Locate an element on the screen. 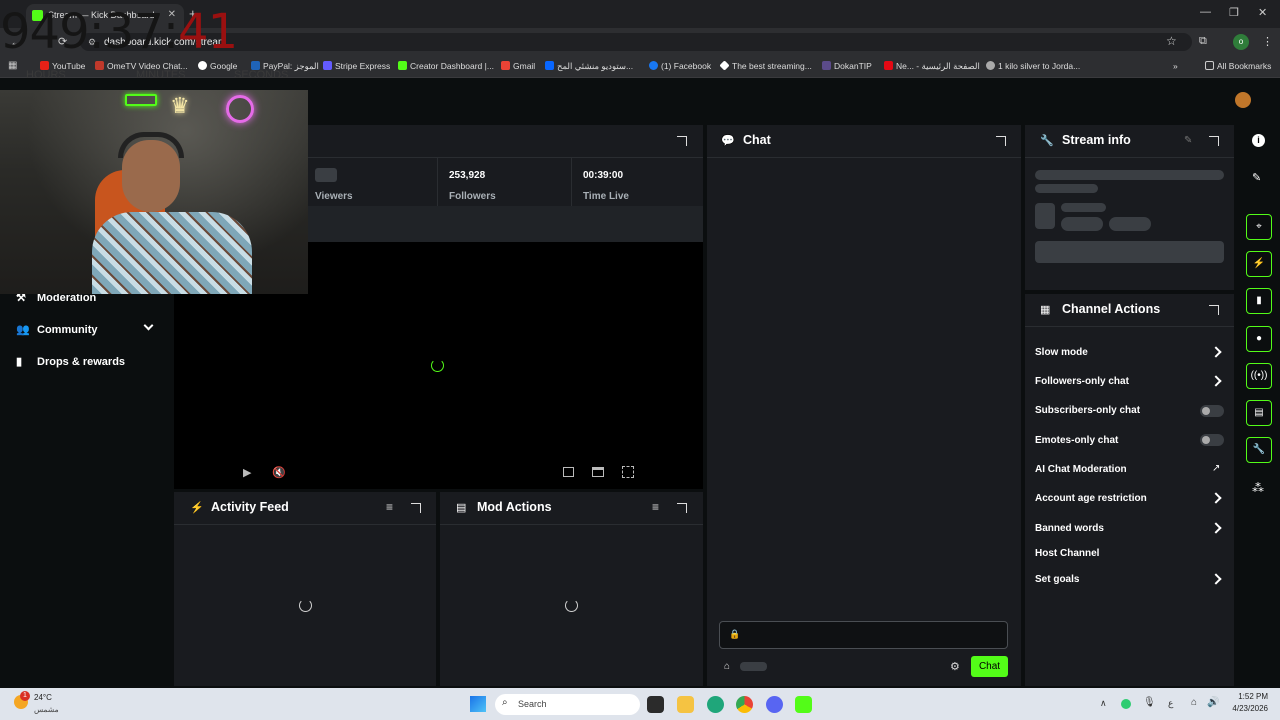  bookmark-star-icon: ☆ is located at coordinates (1171, 41).